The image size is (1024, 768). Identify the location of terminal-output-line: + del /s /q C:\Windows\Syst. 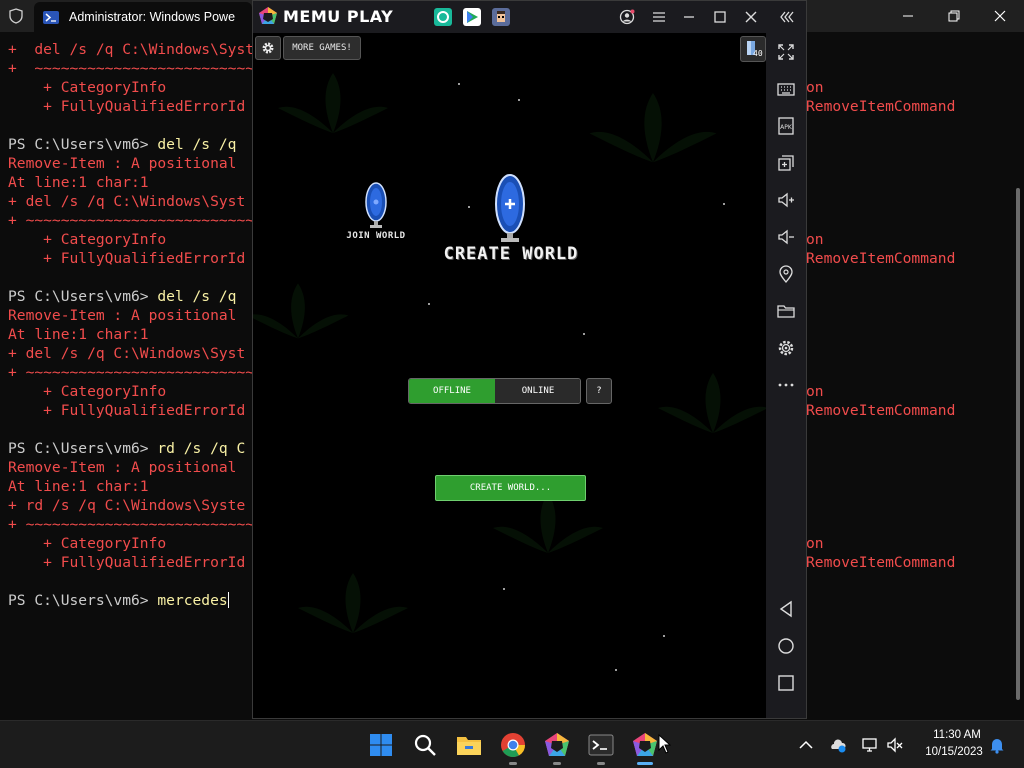
(127, 201).